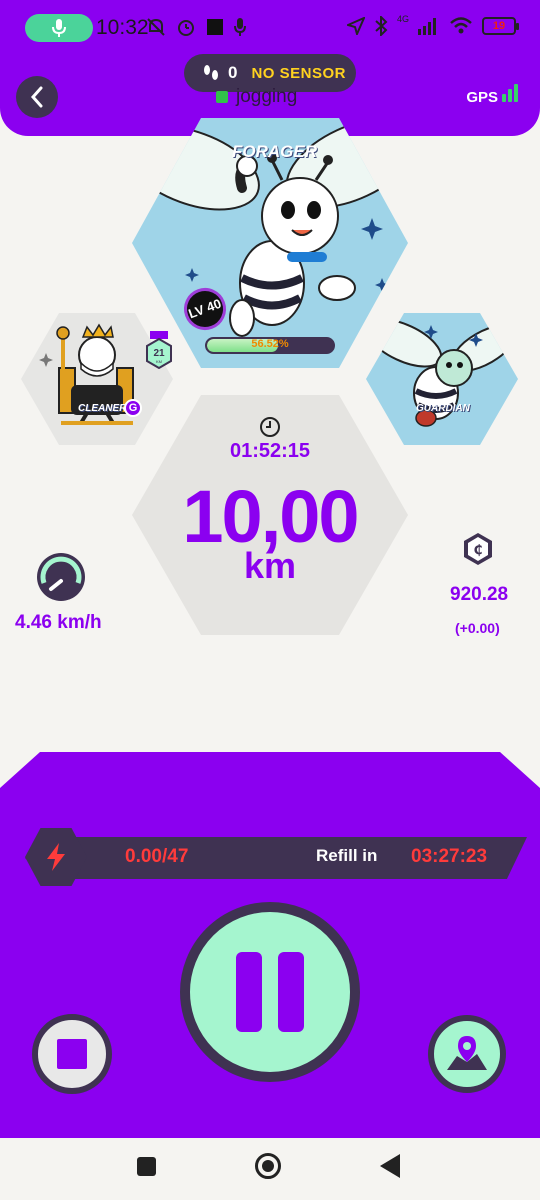  I want to click on back-button, so click(37, 97).